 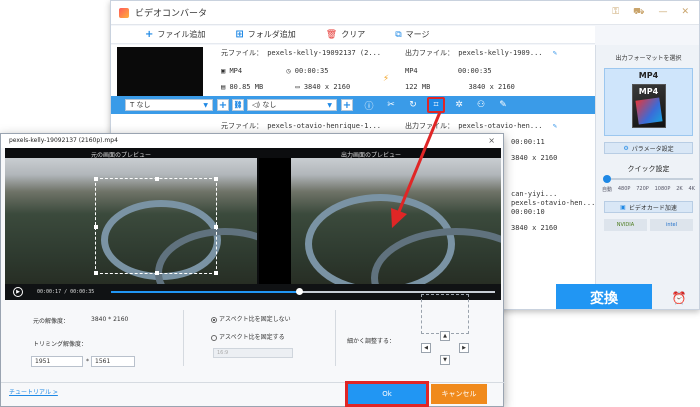 What do you see at coordinates (412, 34) in the screenshot?
I see `merge-button: ⧉ マージ` at bounding box center [412, 34].